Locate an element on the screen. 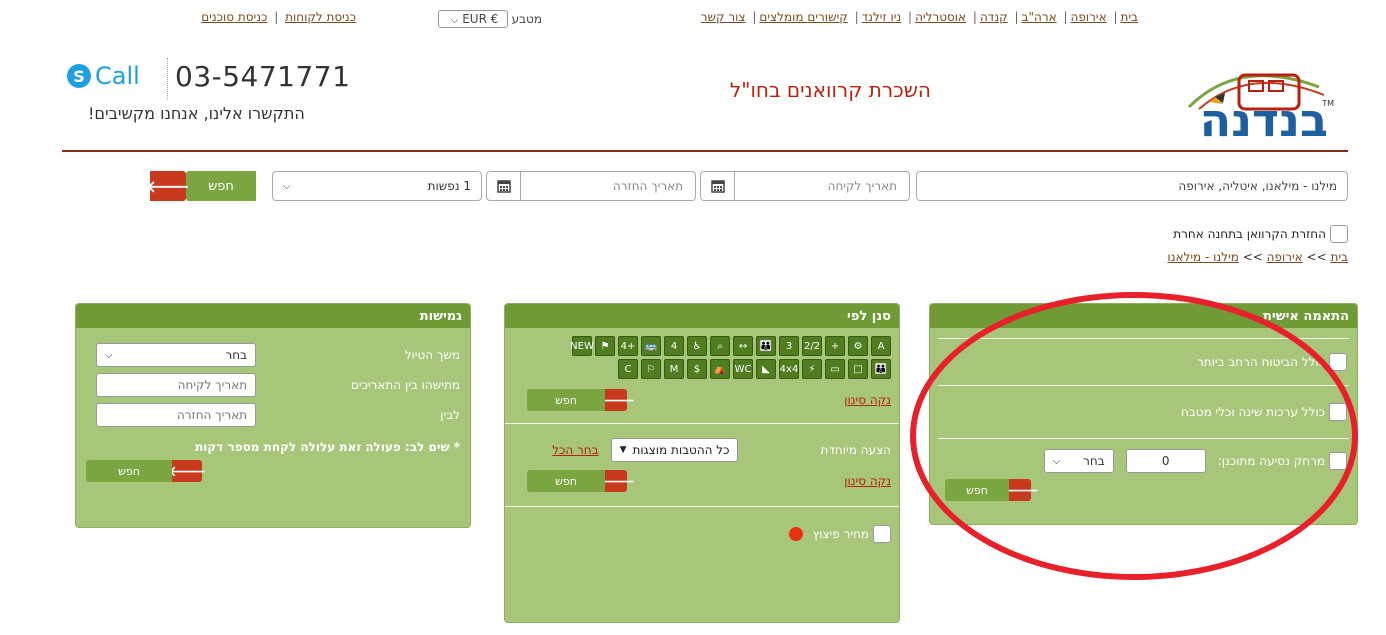 This screenshot has height=635, width=1386. nav-australia: אוסטרליה is located at coordinates (940, 17).